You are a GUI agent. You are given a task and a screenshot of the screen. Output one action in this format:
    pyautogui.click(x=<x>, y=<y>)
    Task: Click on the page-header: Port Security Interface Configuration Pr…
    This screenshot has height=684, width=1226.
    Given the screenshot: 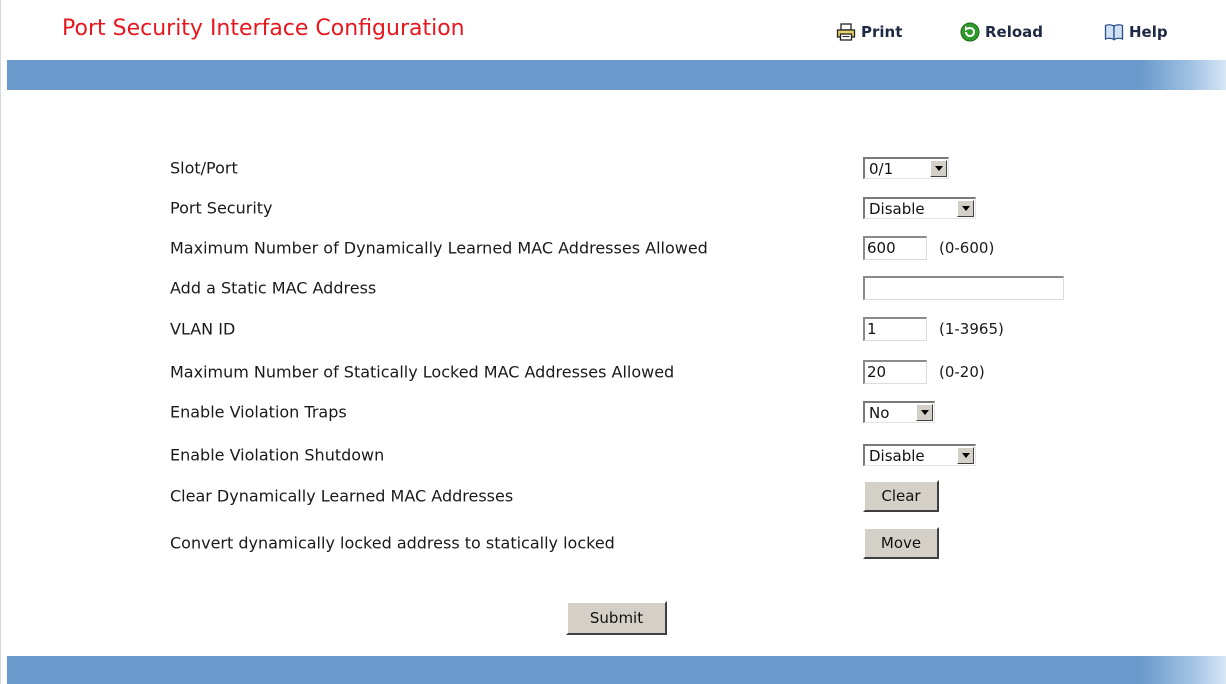 What is the action you would take?
    pyautogui.click(x=613, y=30)
    